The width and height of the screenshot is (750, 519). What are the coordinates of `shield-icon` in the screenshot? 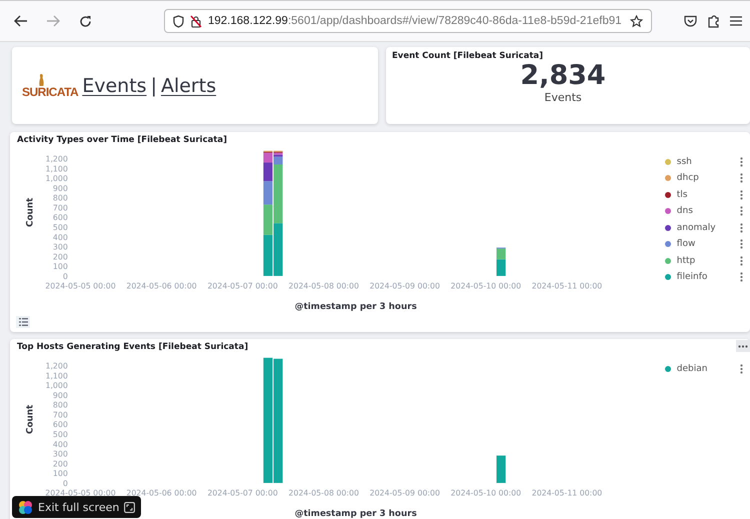 It's located at (178, 21).